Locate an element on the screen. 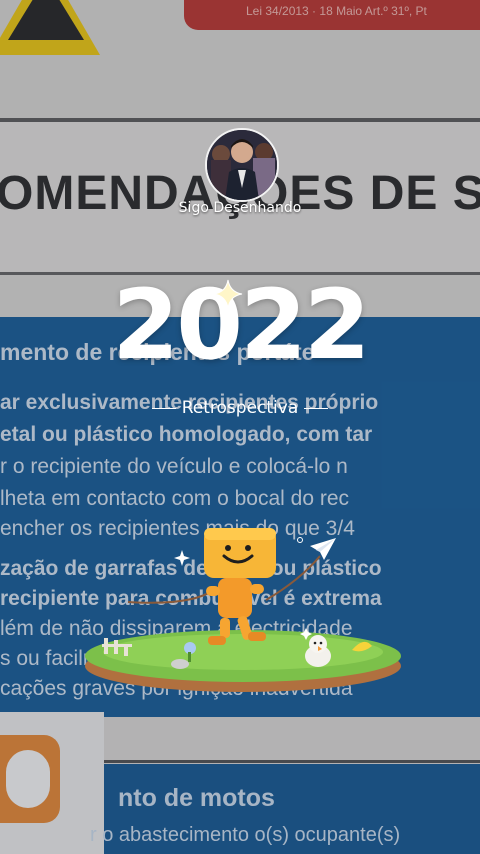 This screenshot has height=854, width=480. mascot-leg is located at coordinates (225, 628).